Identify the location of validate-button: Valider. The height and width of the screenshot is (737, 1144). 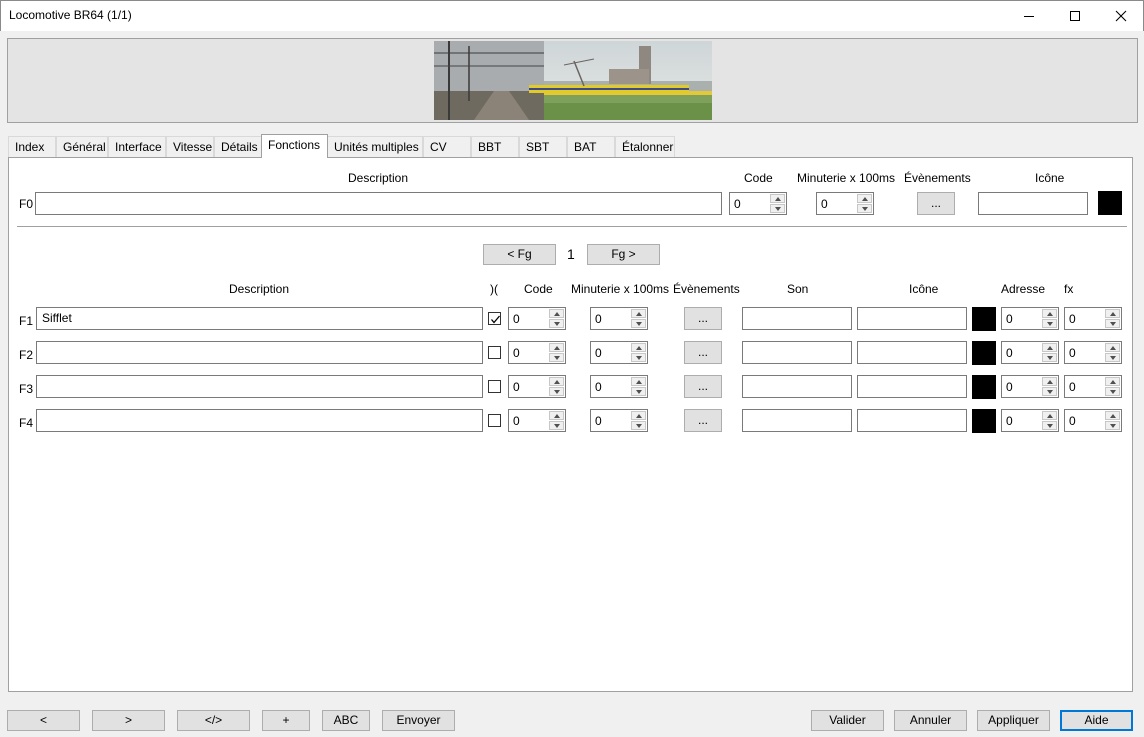
(847, 720).